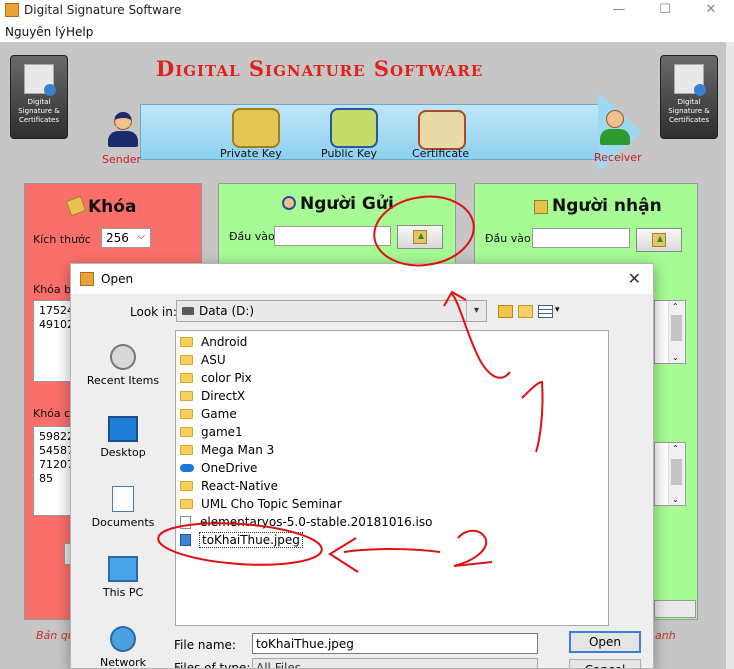 This screenshot has height=669, width=734. What do you see at coordinates (213, 342) in the screenshot?
I see `file-item-android: Android` at bounding box center [213, 342].